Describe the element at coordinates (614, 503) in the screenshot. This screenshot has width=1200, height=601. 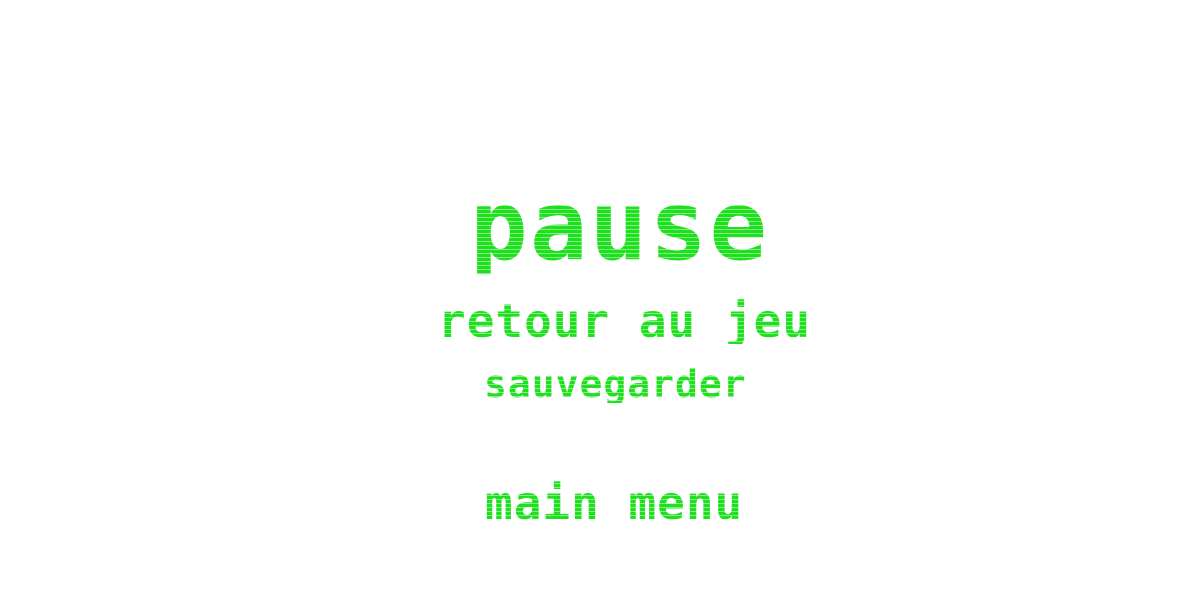
I see `main-menu-button: main menu` at that location.